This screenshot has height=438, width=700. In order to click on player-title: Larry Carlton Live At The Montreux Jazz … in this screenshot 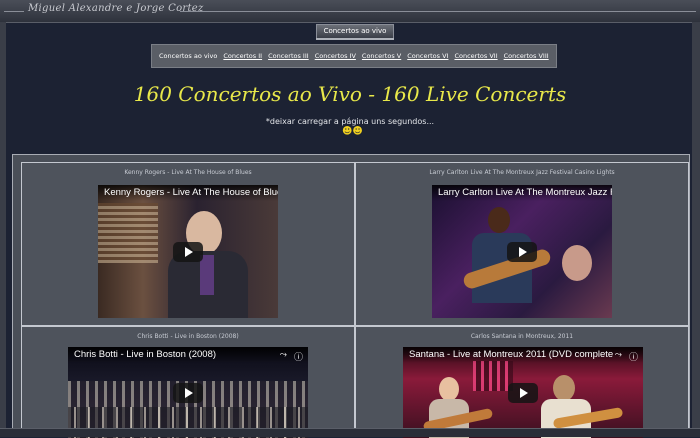, I will do `click(522, 193)`.